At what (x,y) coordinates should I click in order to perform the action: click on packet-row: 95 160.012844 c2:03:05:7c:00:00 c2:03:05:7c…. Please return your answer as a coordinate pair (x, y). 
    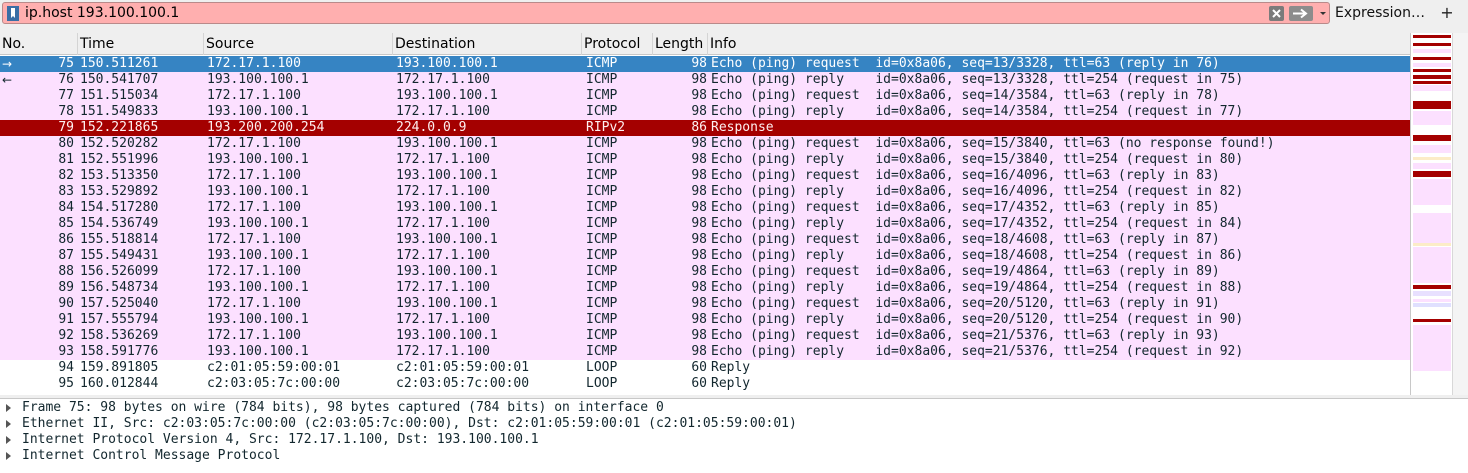
    Looking at the image, I should click on (705, 384).